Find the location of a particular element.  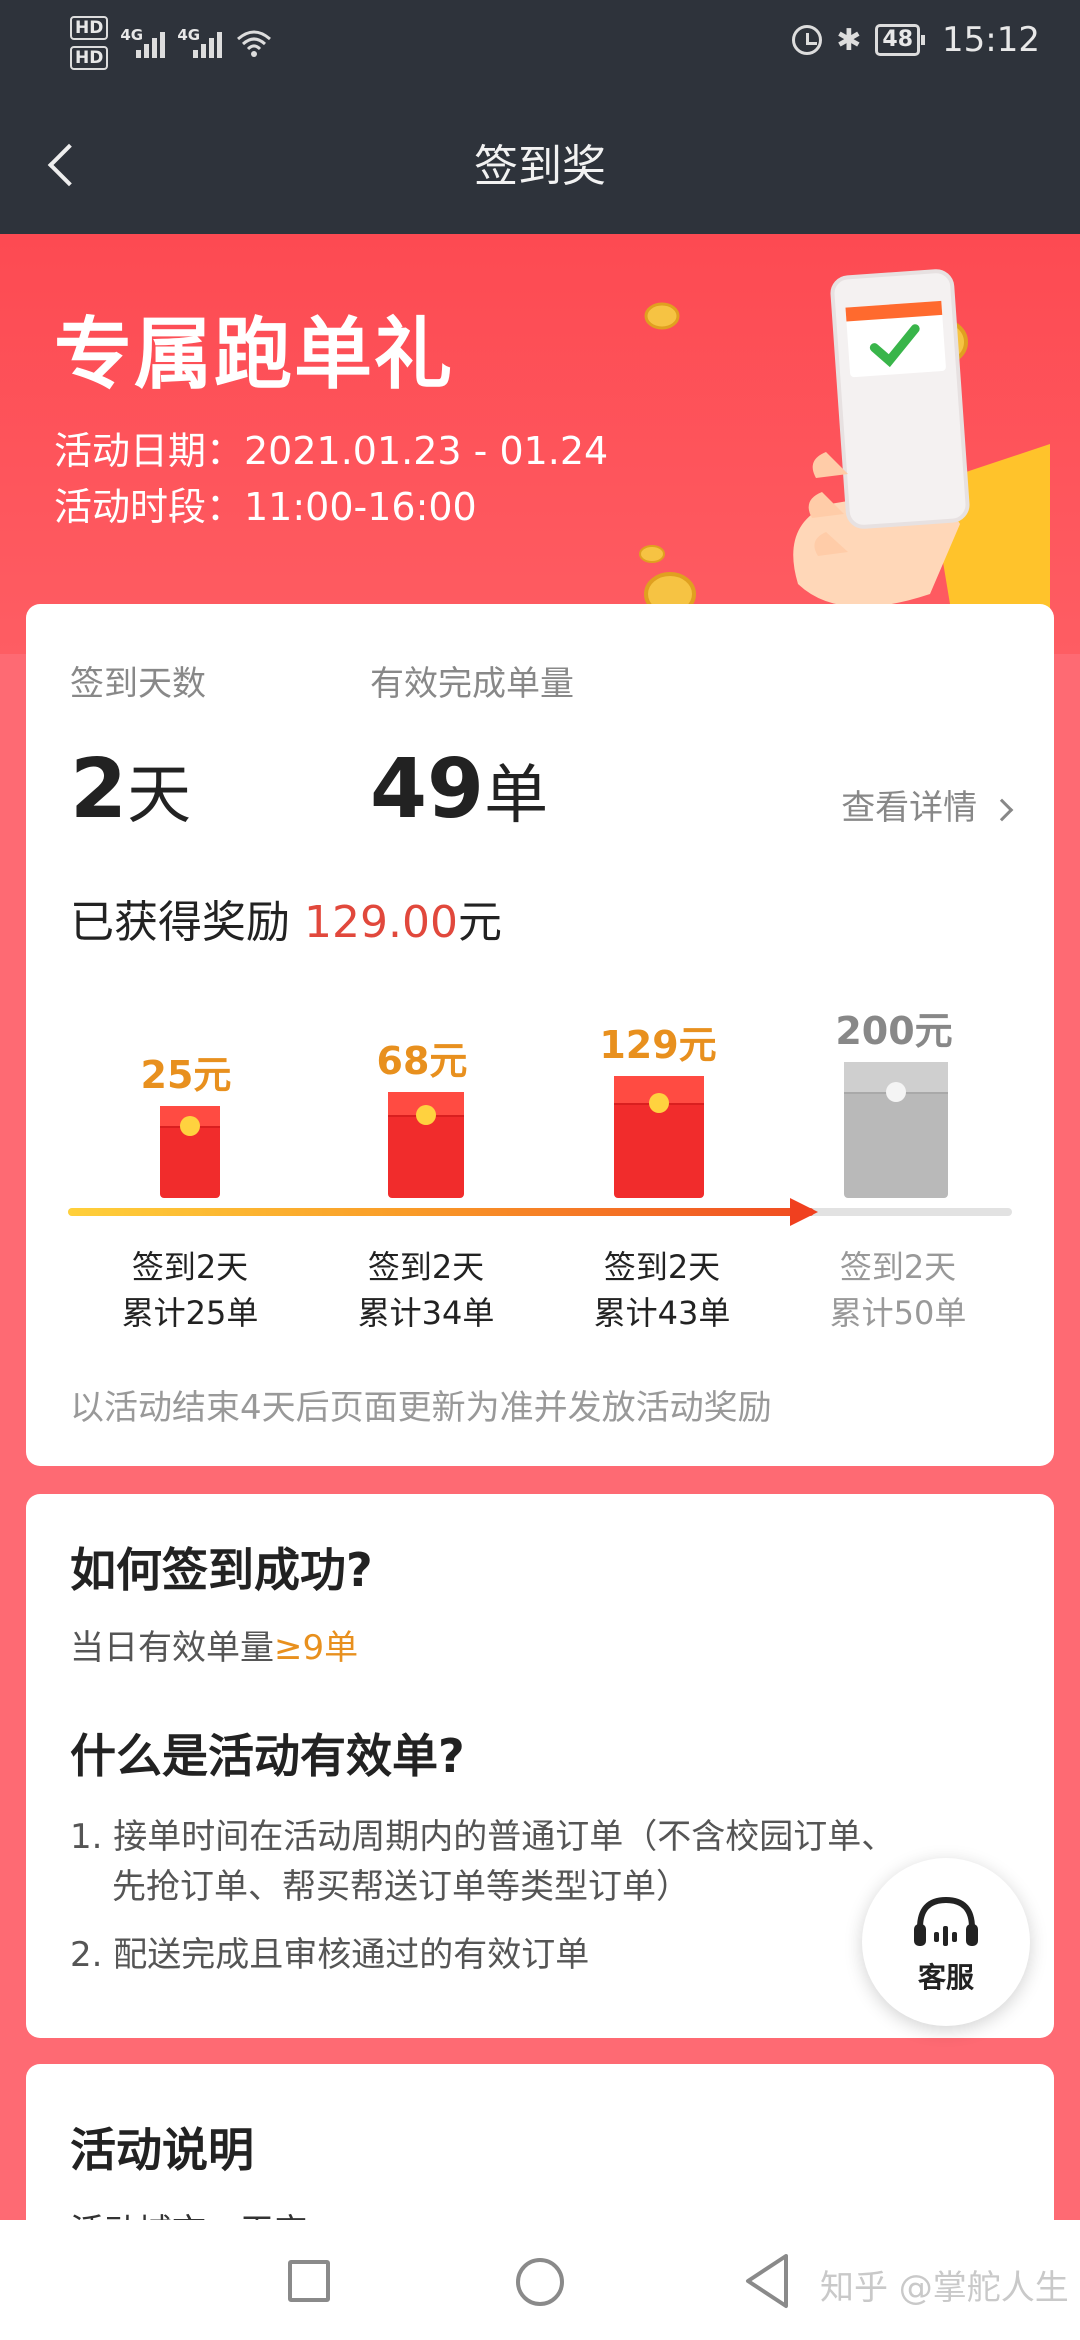

reward-update-note: 以活动结束4天后页面更新为准并发放活动奖励 is located at coordinates (421, 1408).